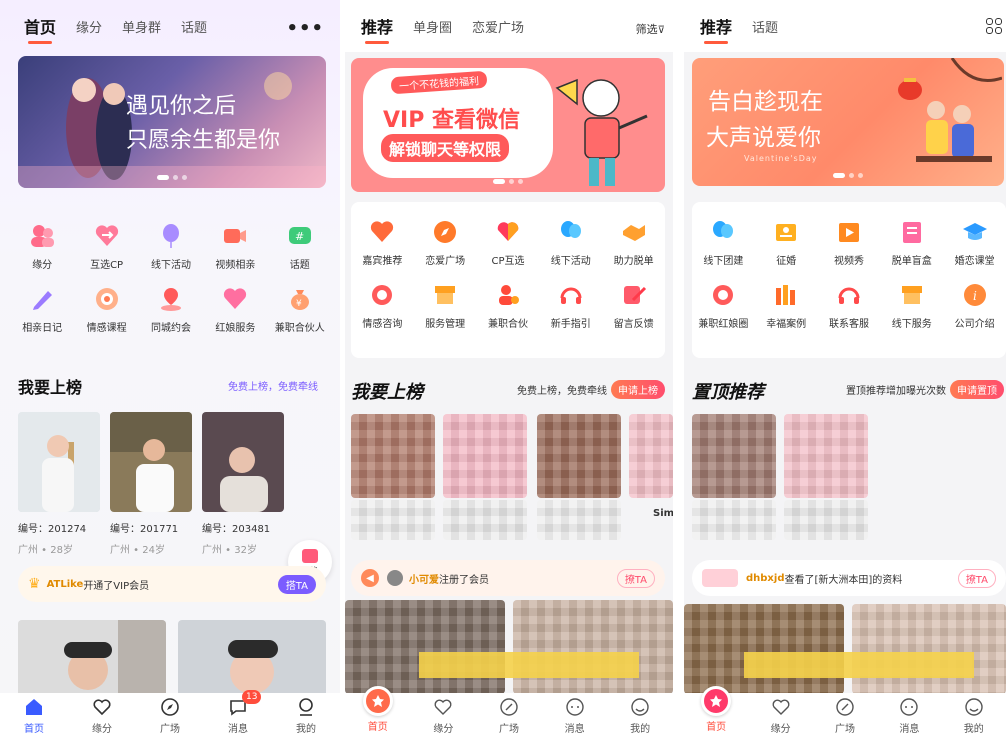 The height and width of the screenshot is (737, 1006). I want to click on grid-item-service: 服务管理, so click(445, 305).